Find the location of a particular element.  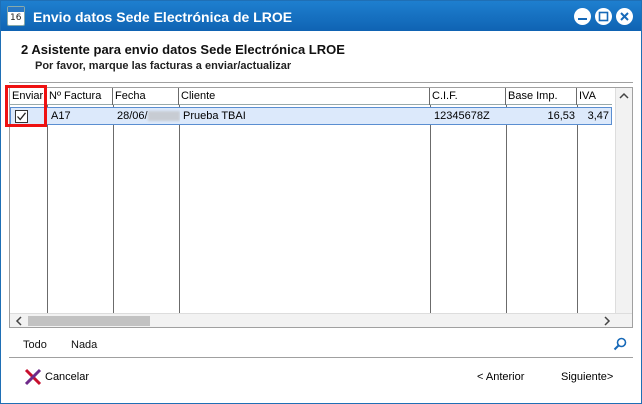

cell-iva: 3,47 is located at coordinates (598, 116).